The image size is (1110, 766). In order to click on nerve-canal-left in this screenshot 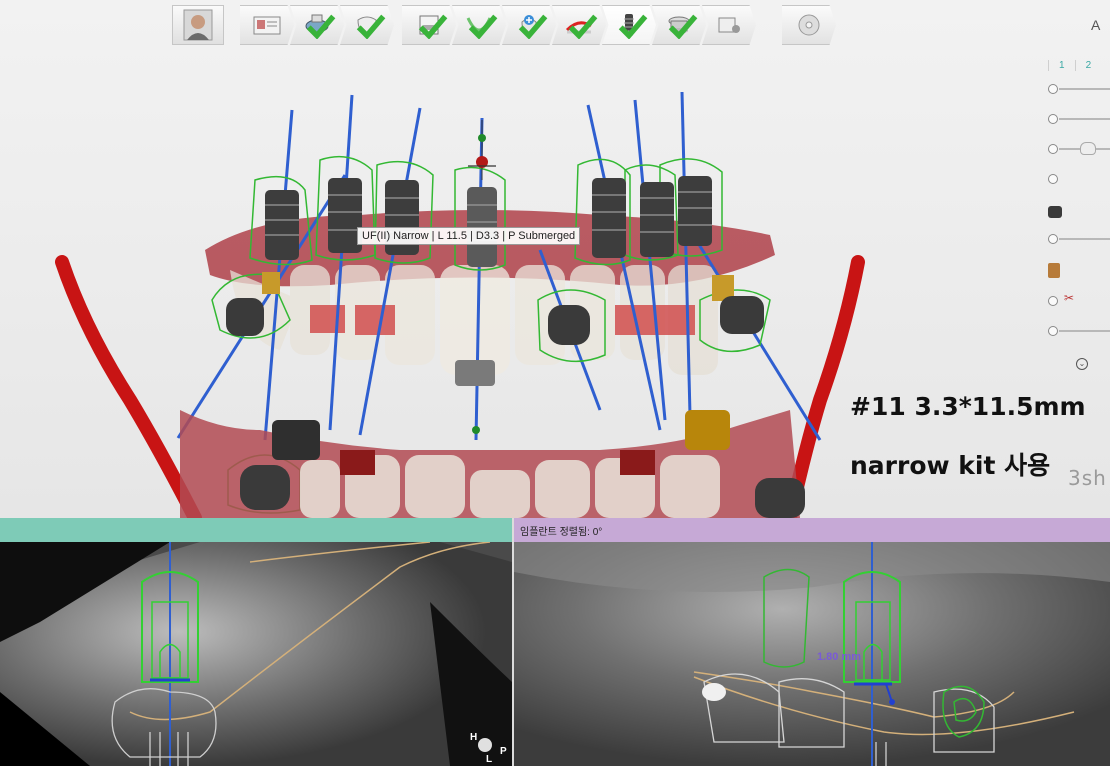, I will do `click(128, 386)`.